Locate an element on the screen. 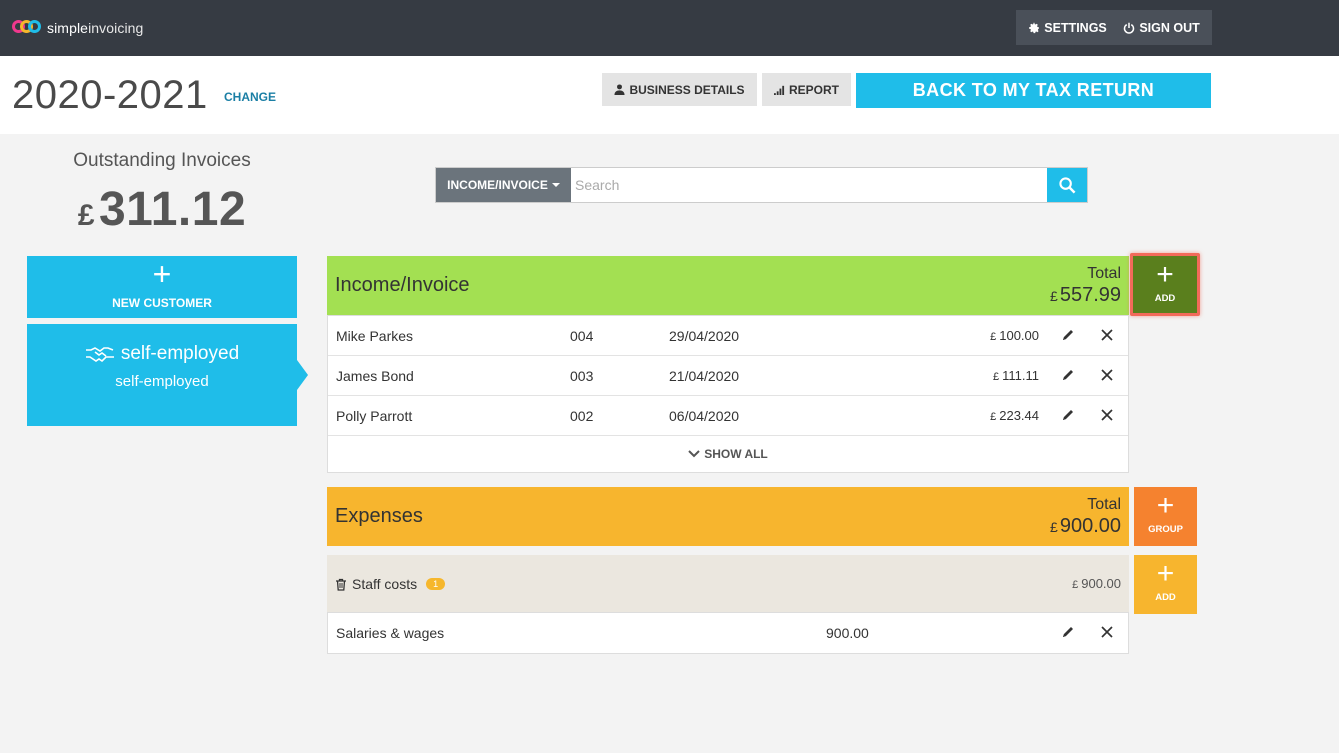  trash-icon is located at coordinates (341, 584).